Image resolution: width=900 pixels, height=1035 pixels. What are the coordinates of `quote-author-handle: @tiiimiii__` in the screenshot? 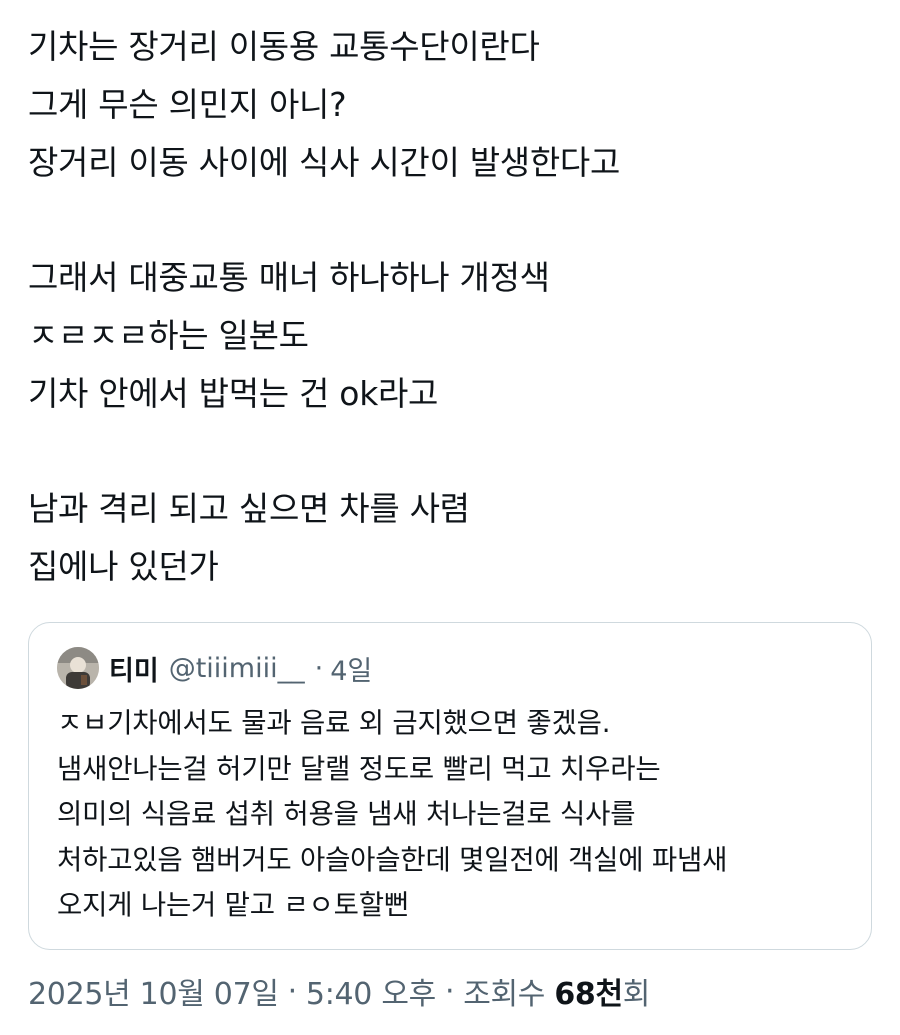 It's located at (237, 668).